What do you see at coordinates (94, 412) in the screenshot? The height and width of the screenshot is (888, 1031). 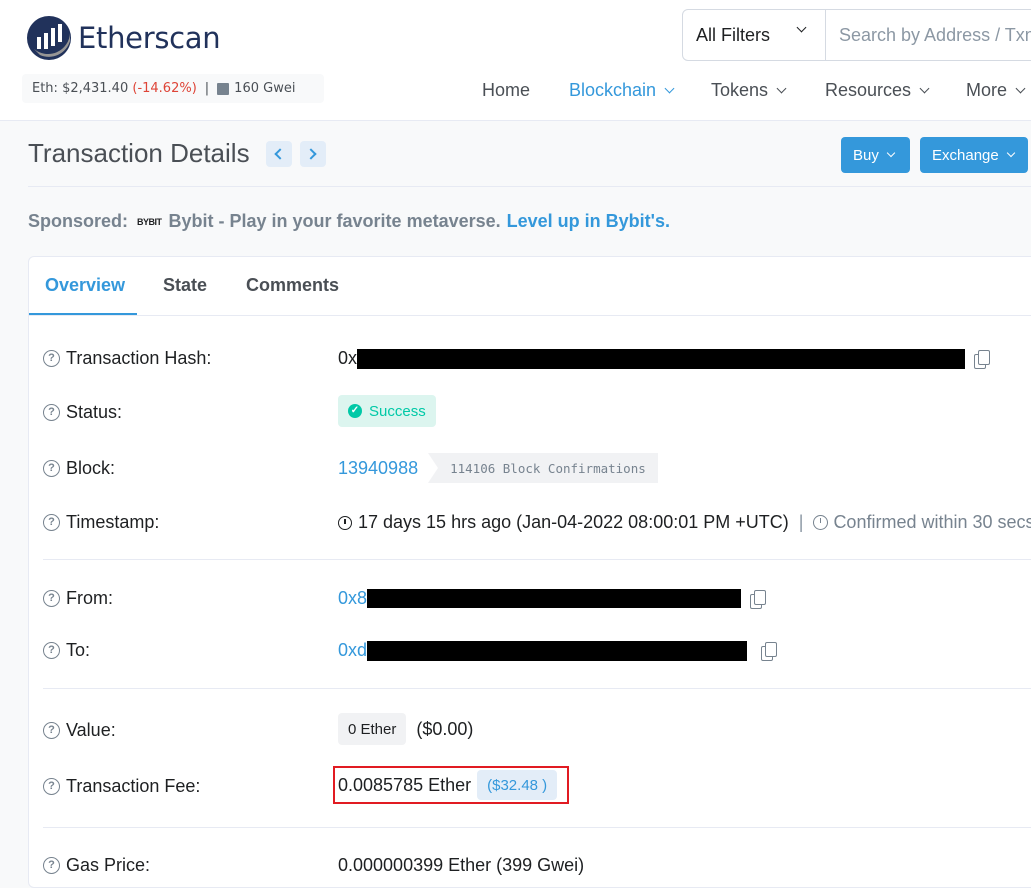 I see `status-label: Status:` at bounding box center [94, 412].